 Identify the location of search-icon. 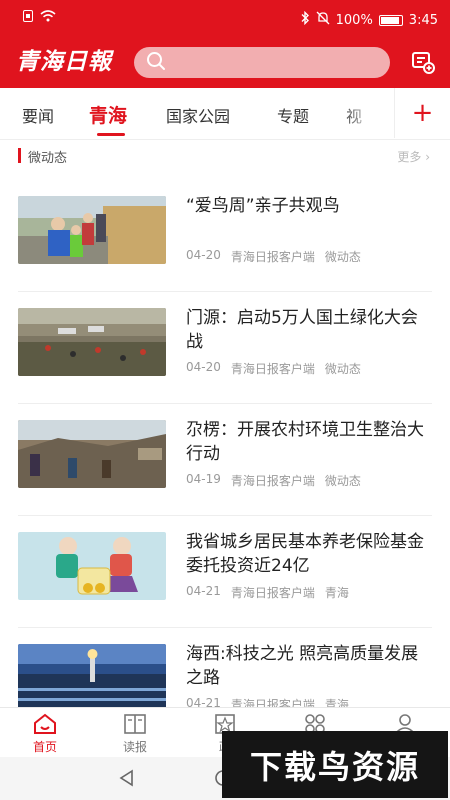
(156, 63).